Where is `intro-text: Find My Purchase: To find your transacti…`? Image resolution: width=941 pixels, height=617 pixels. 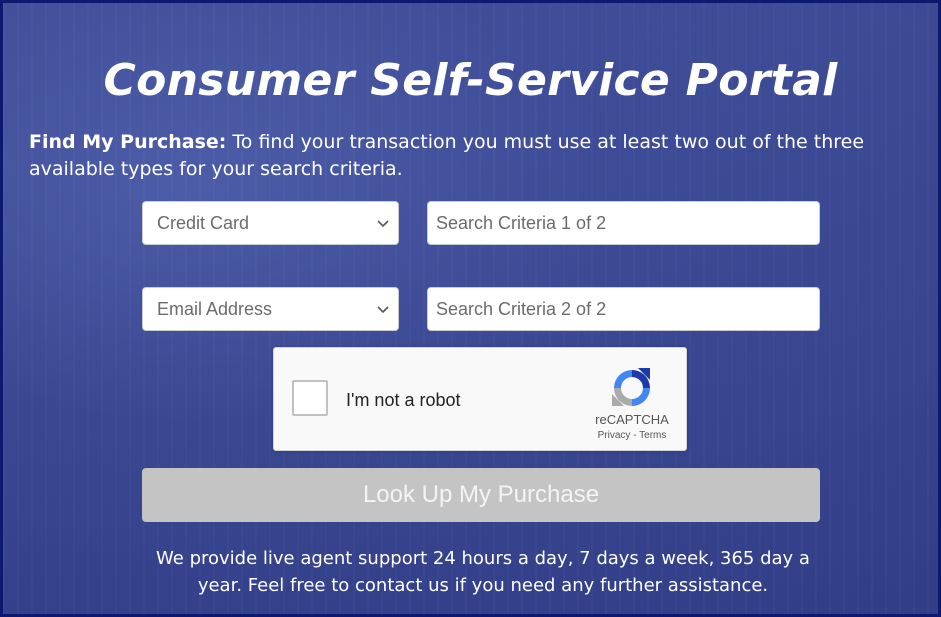 intro-text: Find My Purchase: To find your transacti… is located at coordinates (476, 156).